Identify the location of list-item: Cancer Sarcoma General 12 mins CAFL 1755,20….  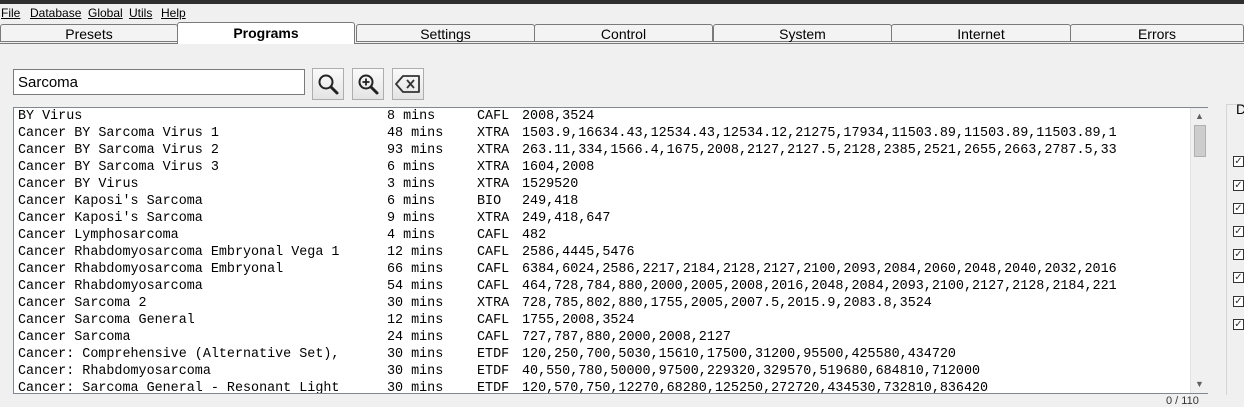
(610, 320).